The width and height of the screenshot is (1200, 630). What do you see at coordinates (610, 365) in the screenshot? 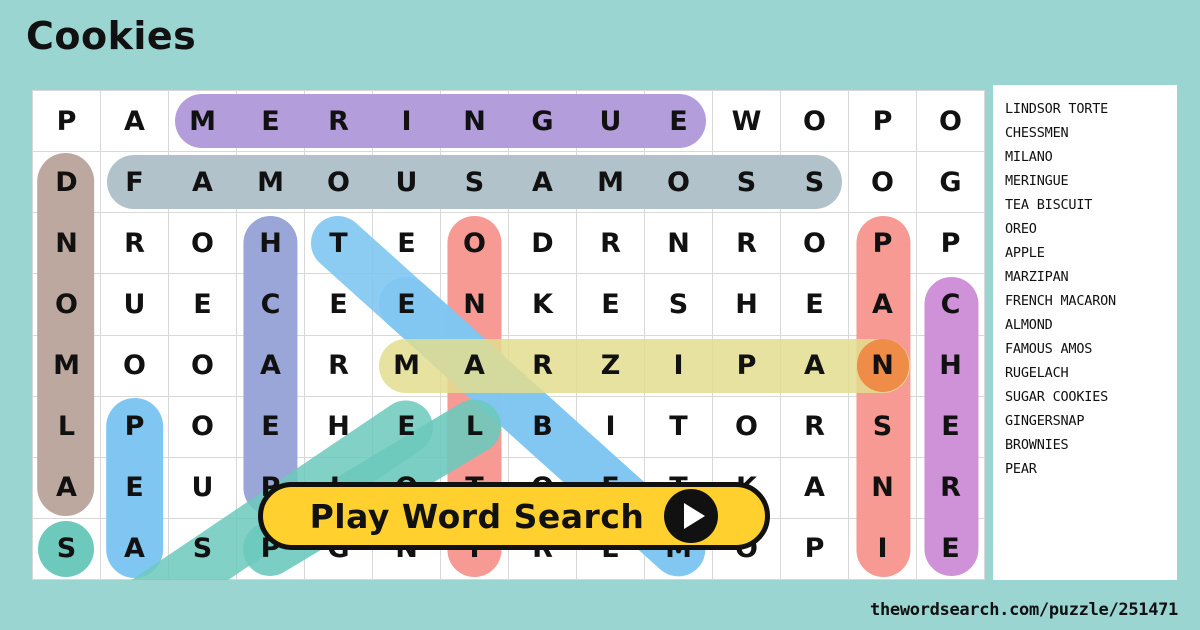
I see `grid-cell: Z` at bounding box center [610, 365].